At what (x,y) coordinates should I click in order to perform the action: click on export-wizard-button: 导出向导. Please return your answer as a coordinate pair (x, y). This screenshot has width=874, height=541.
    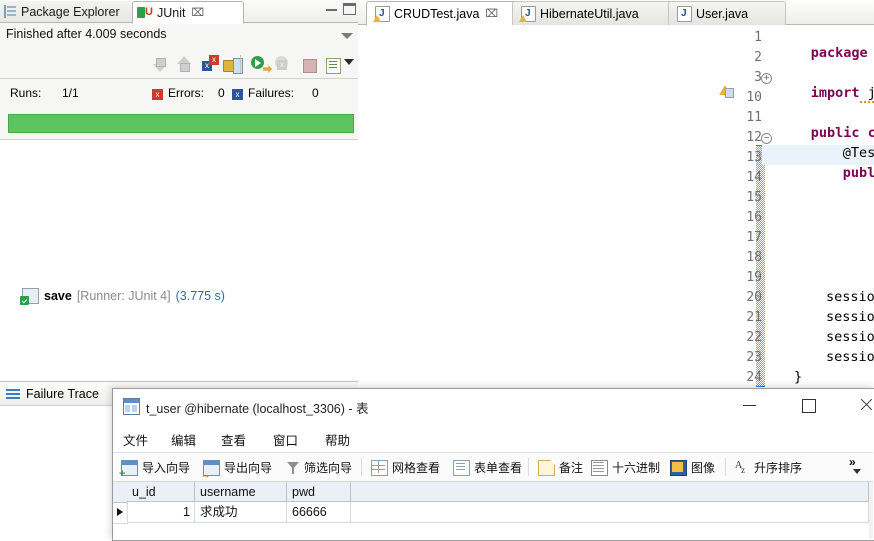
    Looking at the image, I should click on (236, 470).